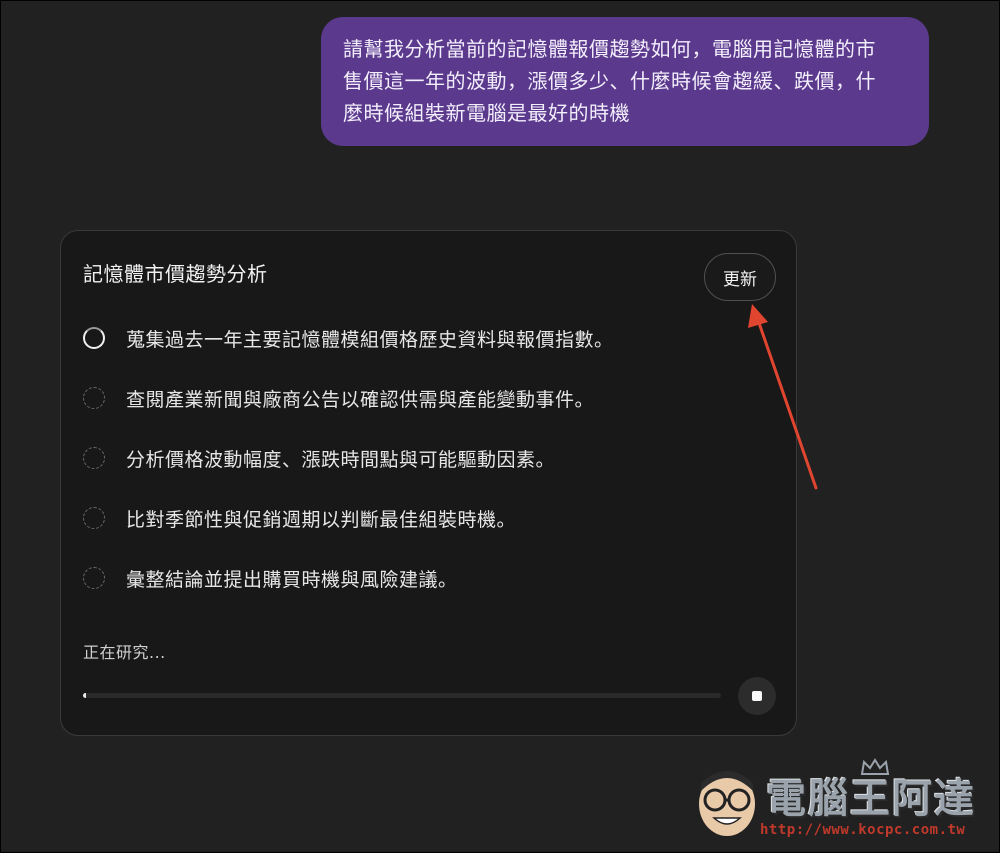  Describe the element at coordinates (94, 338) in the screenshot. I see `spinner-icon` at that location.